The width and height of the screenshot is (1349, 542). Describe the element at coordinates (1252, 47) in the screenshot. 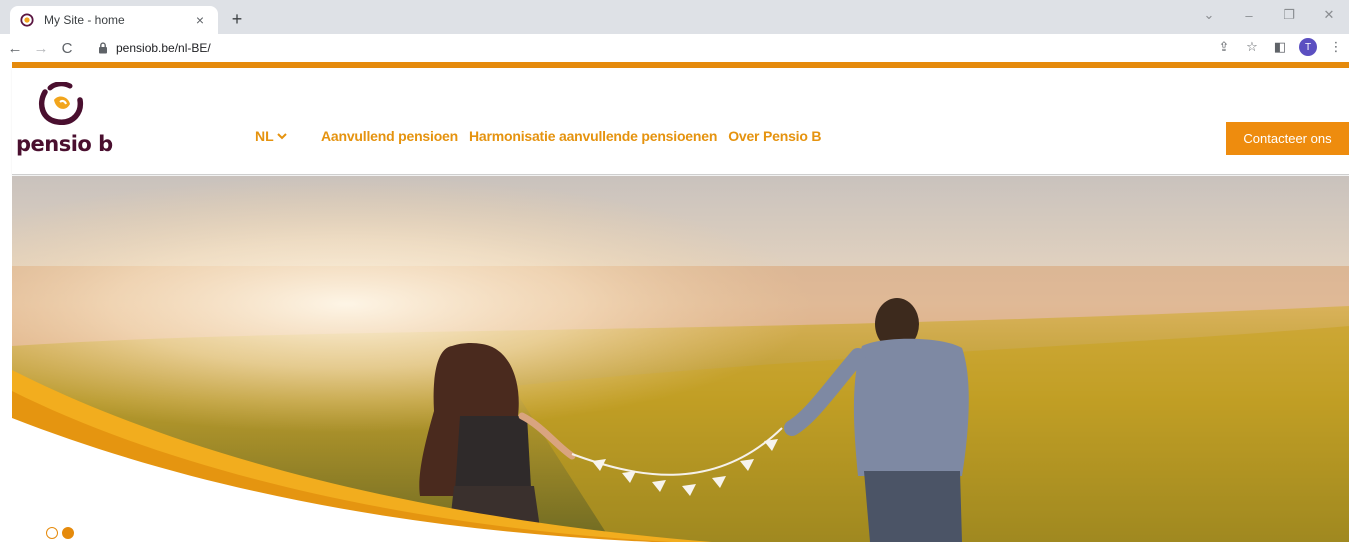

I see `bookmark-star-icon: ☆` at that location.